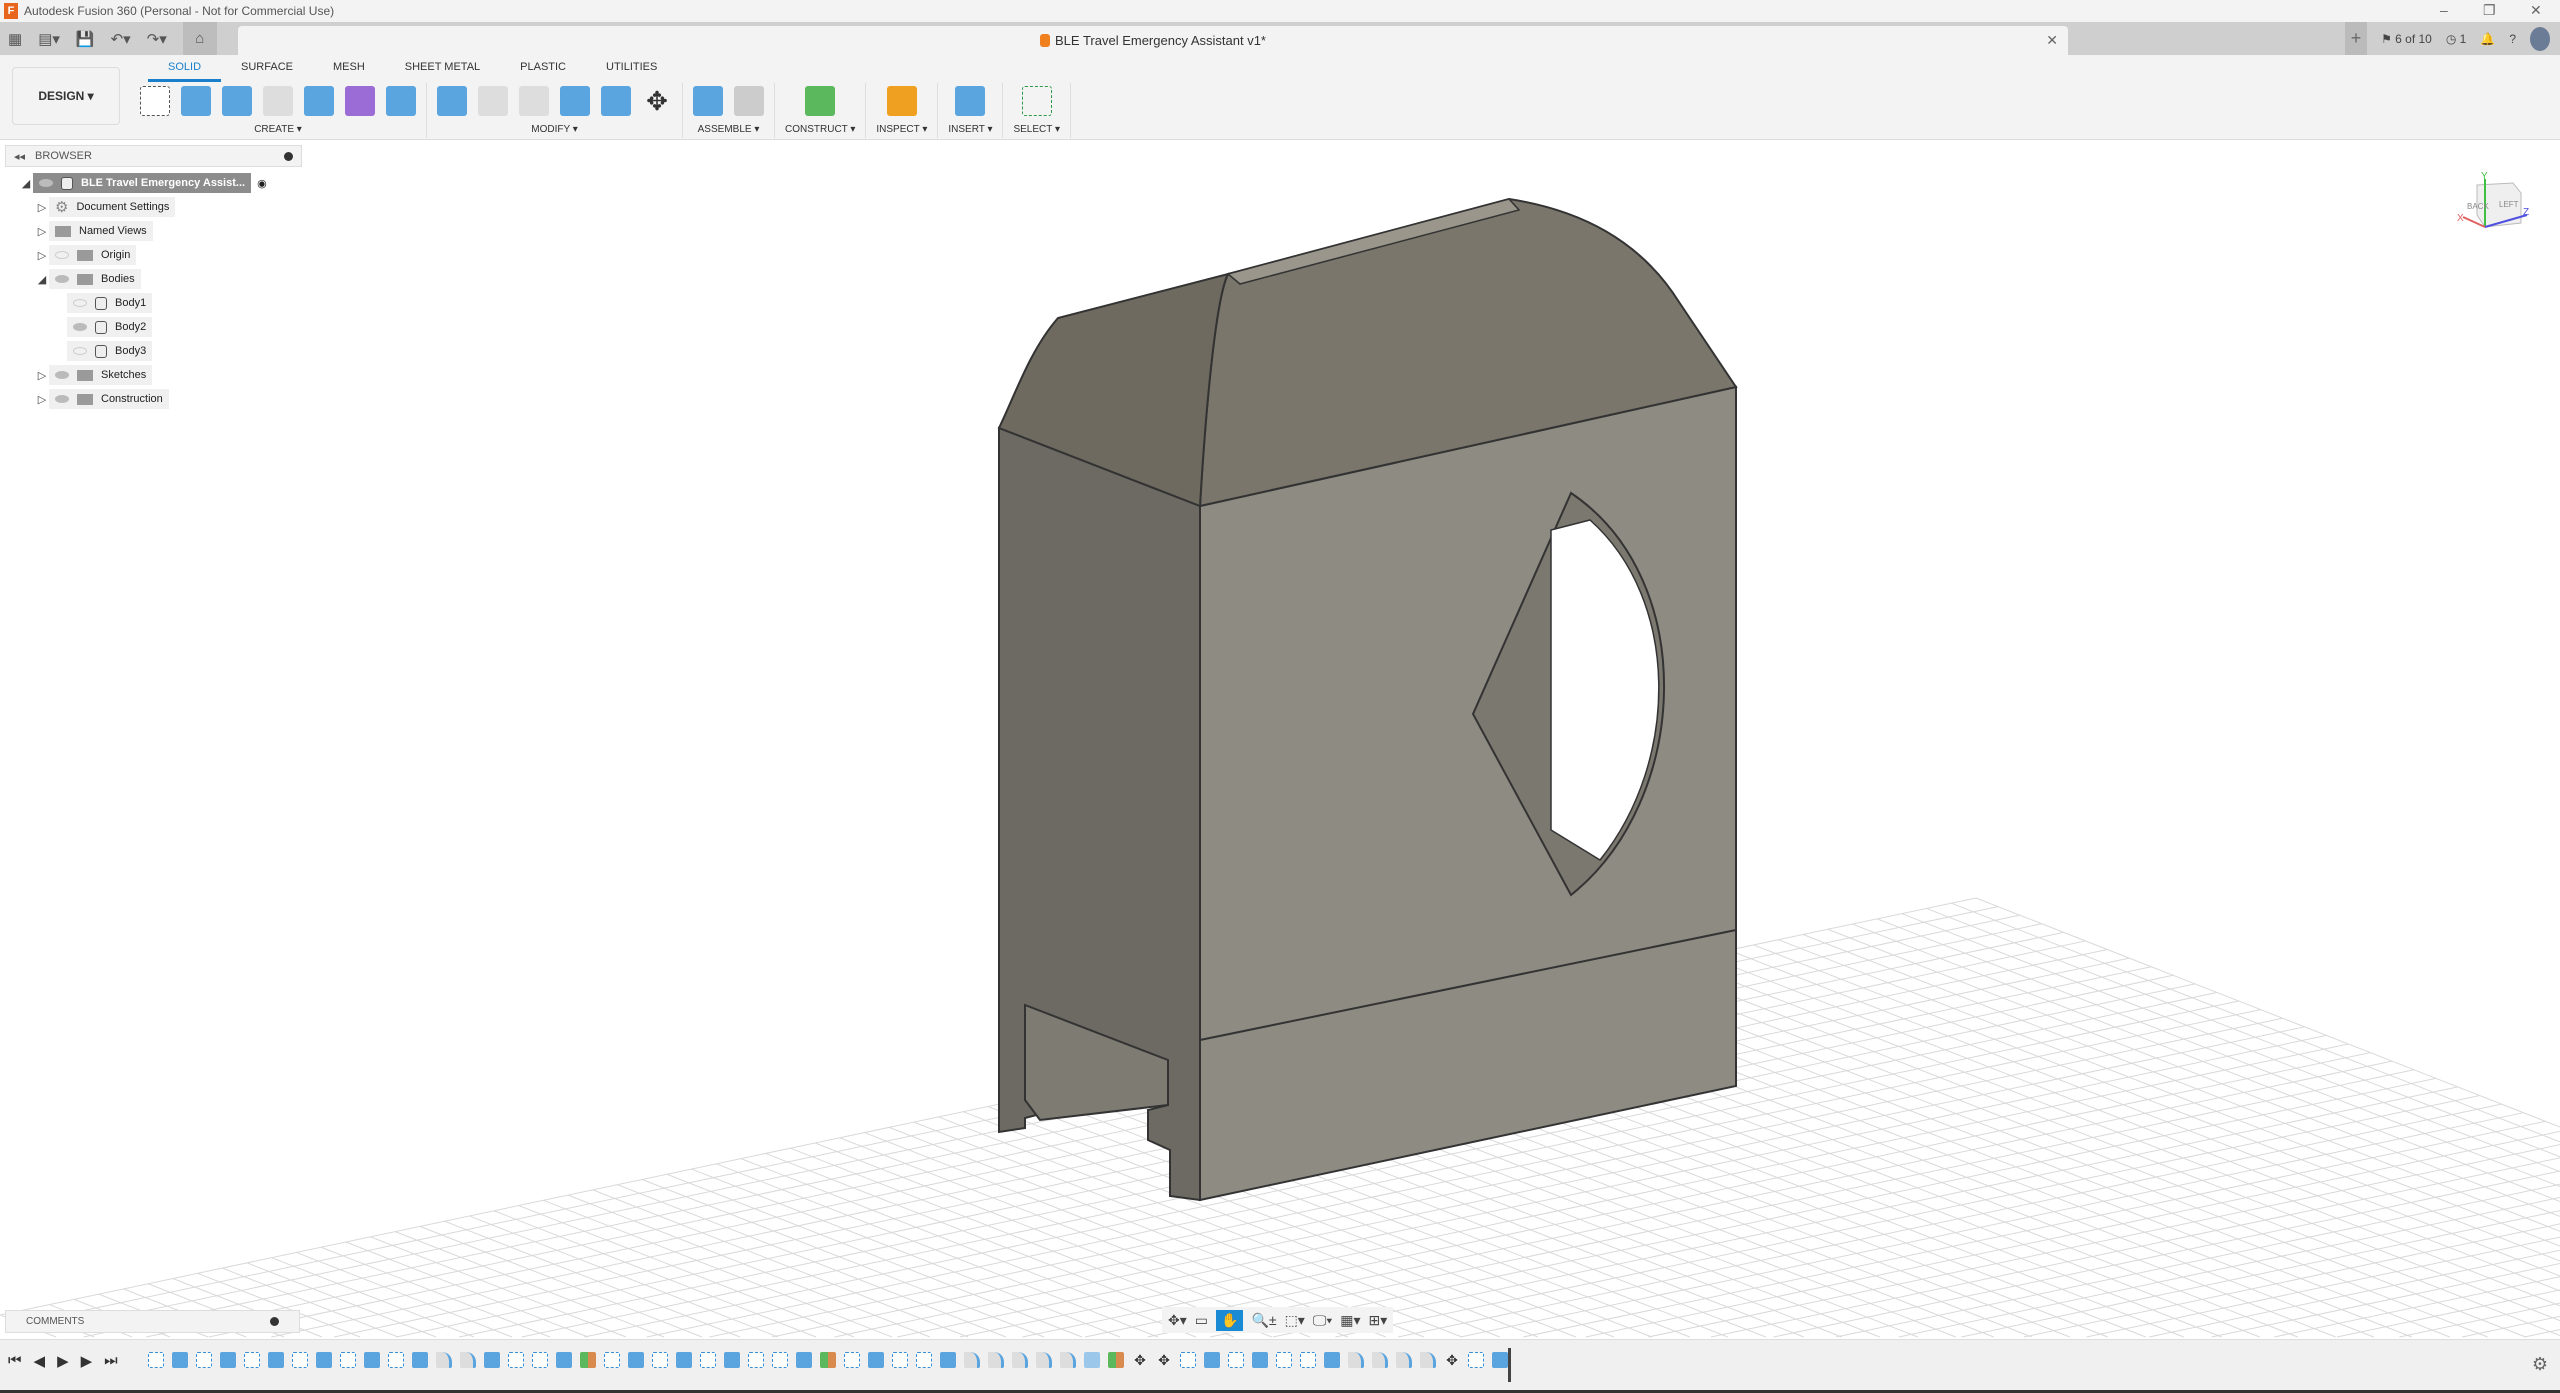  I want to click on browser-item-label: Sketches, so click(101, 375).